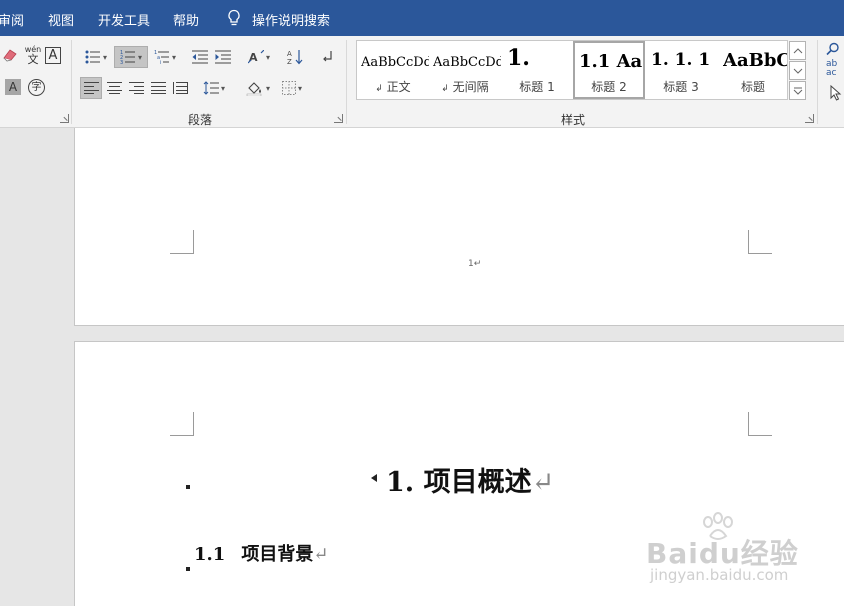 This screenshot has height=606, width=844. I want to click on align-right-button, so click(136, 88).